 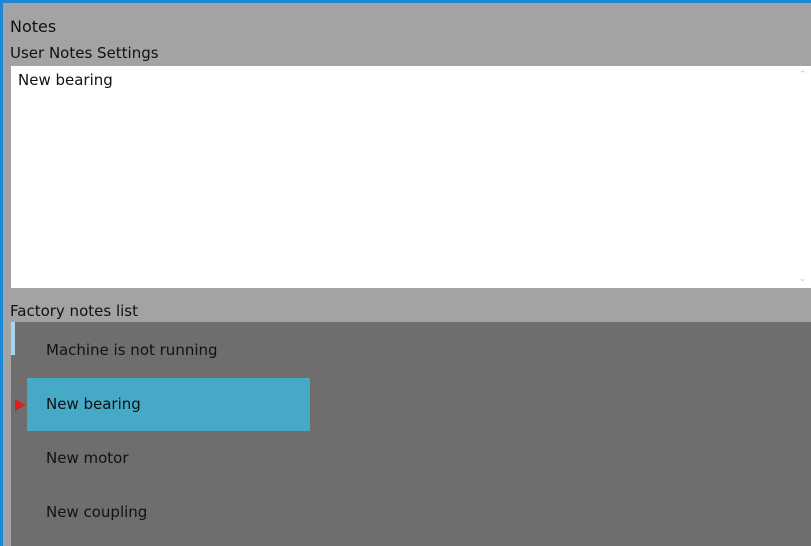 I want to click on editor-scrollbar: ⌃ ⌄, so click(x=802, y=177).